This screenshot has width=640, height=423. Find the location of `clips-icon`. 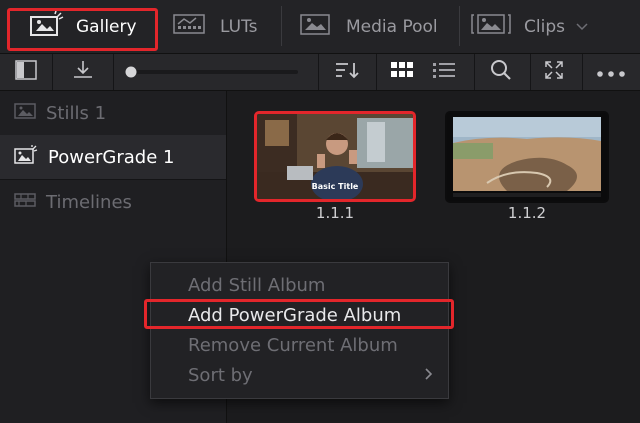

clips-icon is located at coordinates (493, 26).